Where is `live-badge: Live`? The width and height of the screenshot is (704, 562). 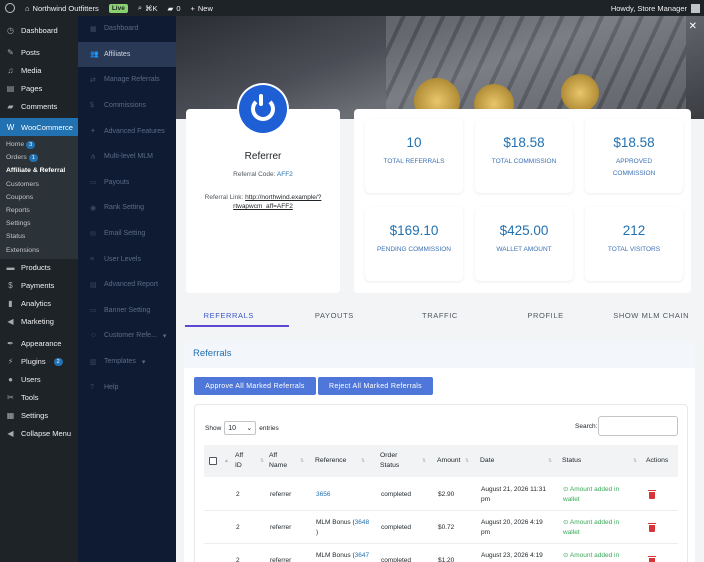 live-badge: Live is located at coordinates (118, 8).